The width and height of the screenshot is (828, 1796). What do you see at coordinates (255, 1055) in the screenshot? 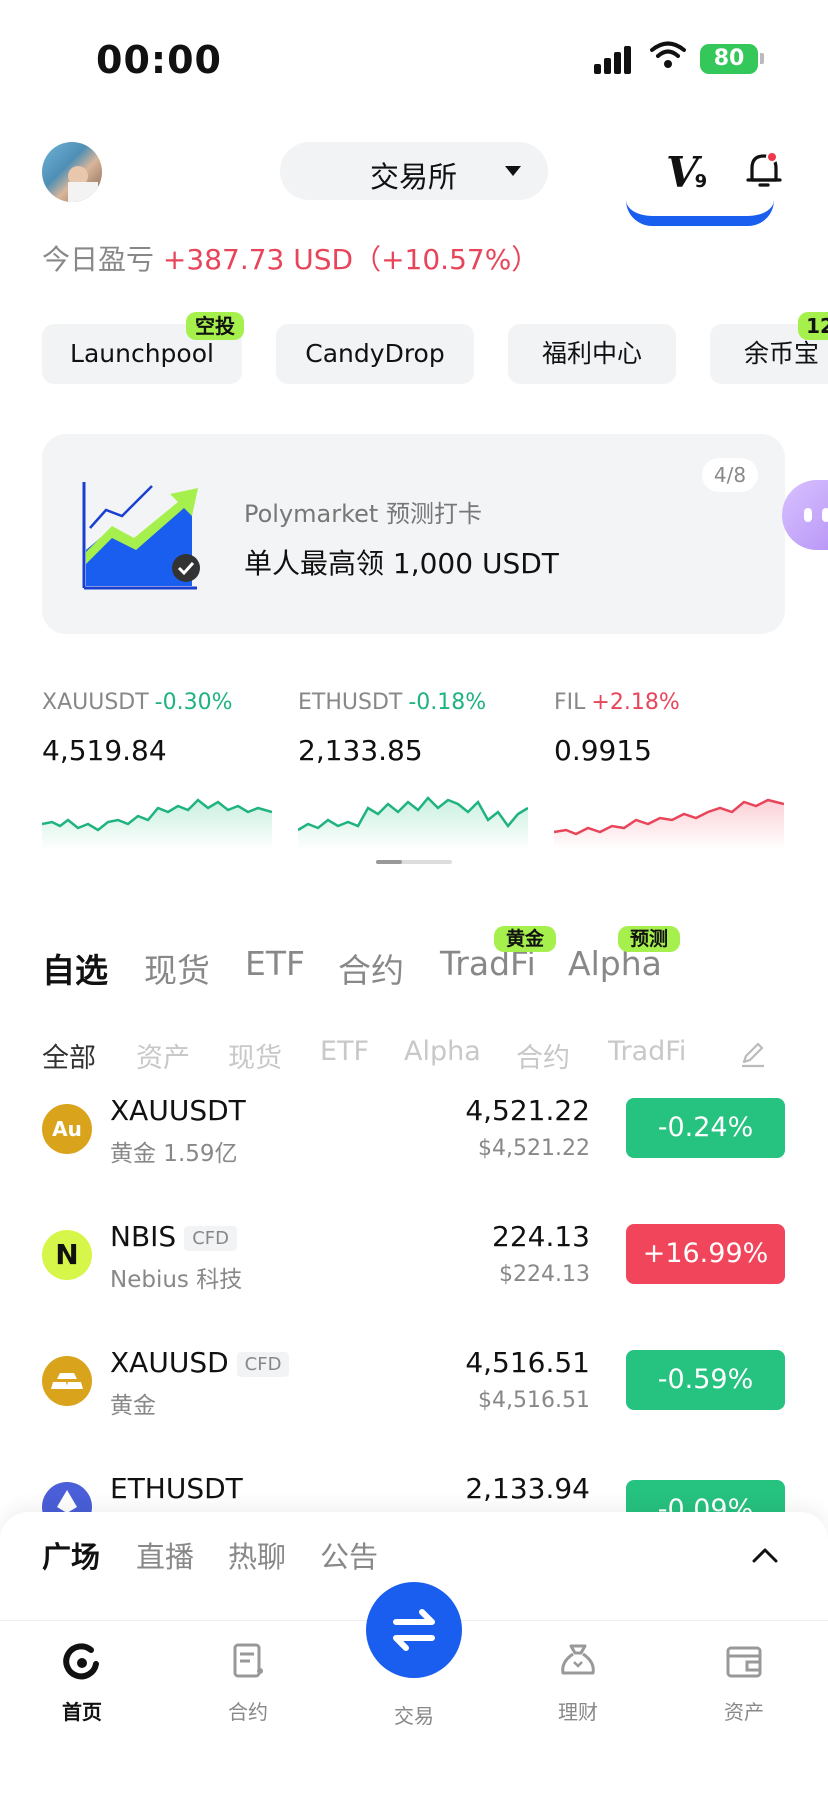
I see `subtab-spot: 现货` at bounding box center [255, 1055].